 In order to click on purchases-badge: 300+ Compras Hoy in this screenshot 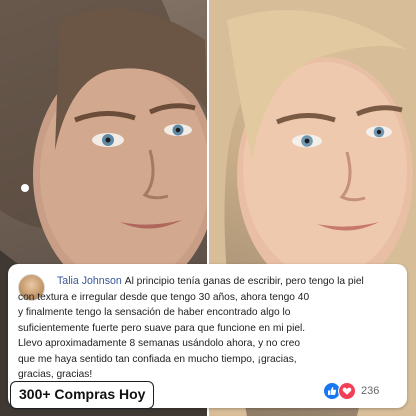, I will do `click(82, 395)`.